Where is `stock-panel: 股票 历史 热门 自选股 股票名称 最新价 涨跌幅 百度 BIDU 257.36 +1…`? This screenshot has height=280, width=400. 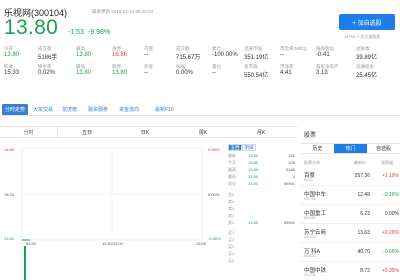
stock-panel: 股票 历史 热门 自选股 股票名称 最新价 涨跌幅 百度 BIDU 257.36 +1… is located at coordinates (350, 202).